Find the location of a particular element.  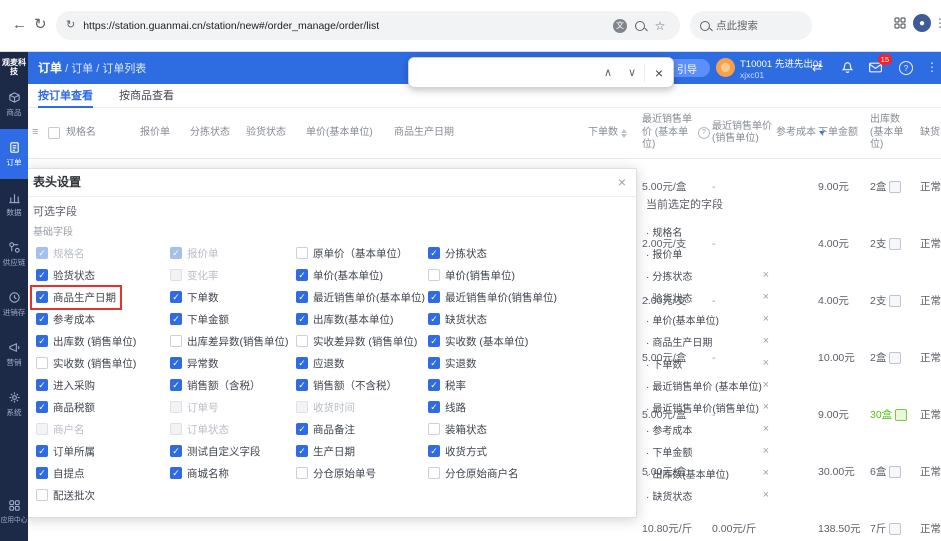

breadcrumb-segment: 订单列表 is located at coordinates (124, 69).